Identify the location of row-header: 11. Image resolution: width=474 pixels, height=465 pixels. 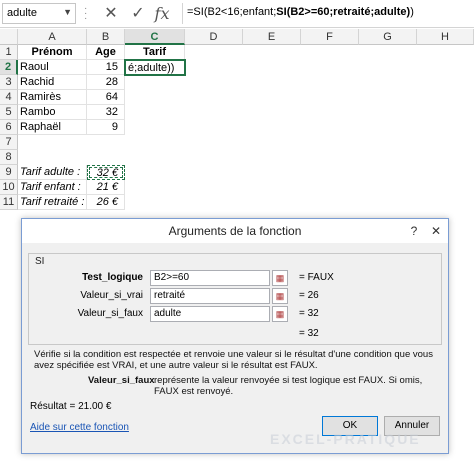
(9, 202).